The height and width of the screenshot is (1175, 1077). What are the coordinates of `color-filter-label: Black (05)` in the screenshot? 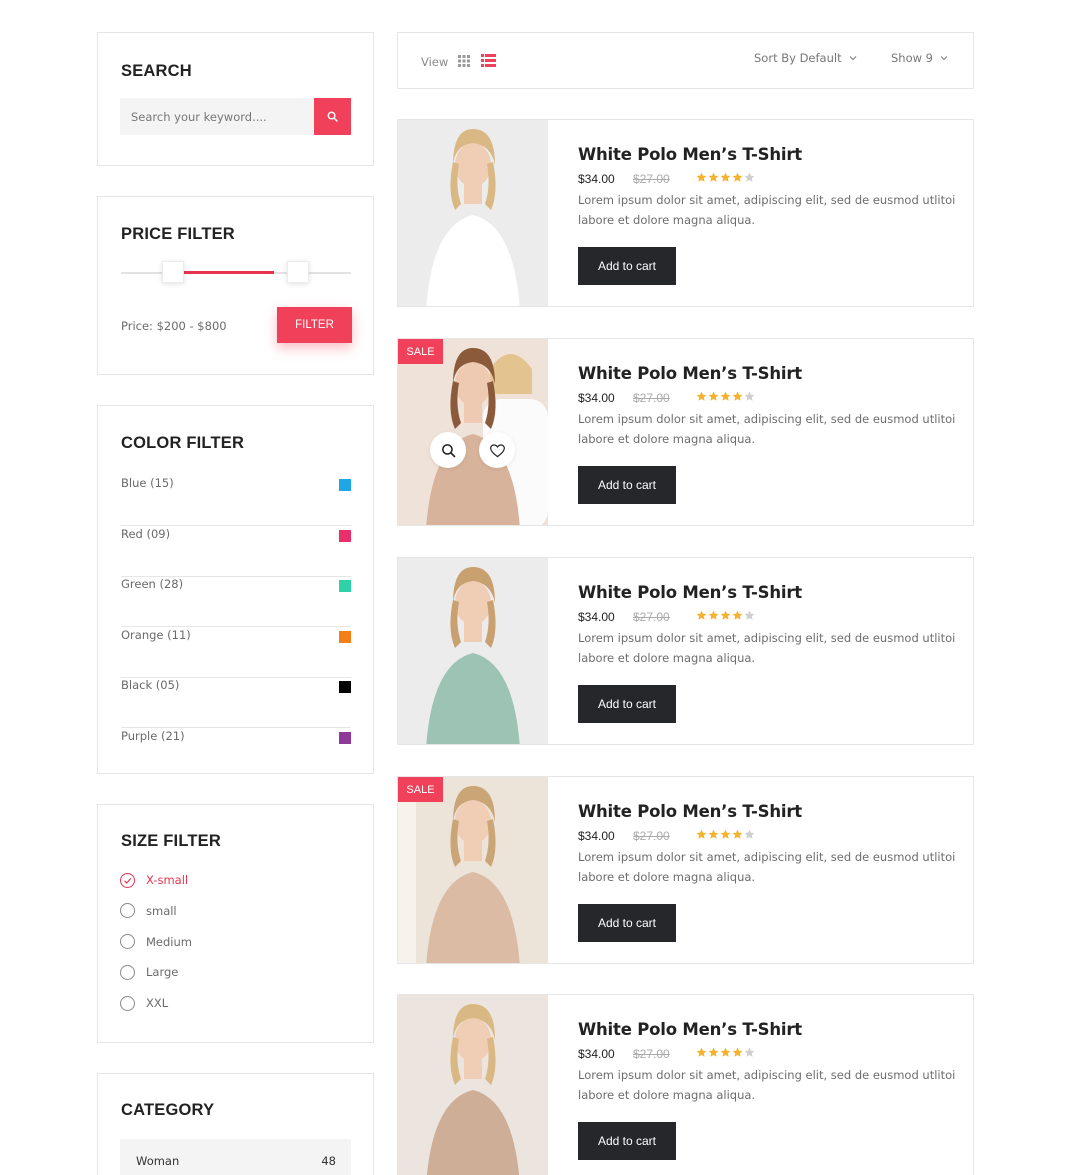 It's located at (150, 685).